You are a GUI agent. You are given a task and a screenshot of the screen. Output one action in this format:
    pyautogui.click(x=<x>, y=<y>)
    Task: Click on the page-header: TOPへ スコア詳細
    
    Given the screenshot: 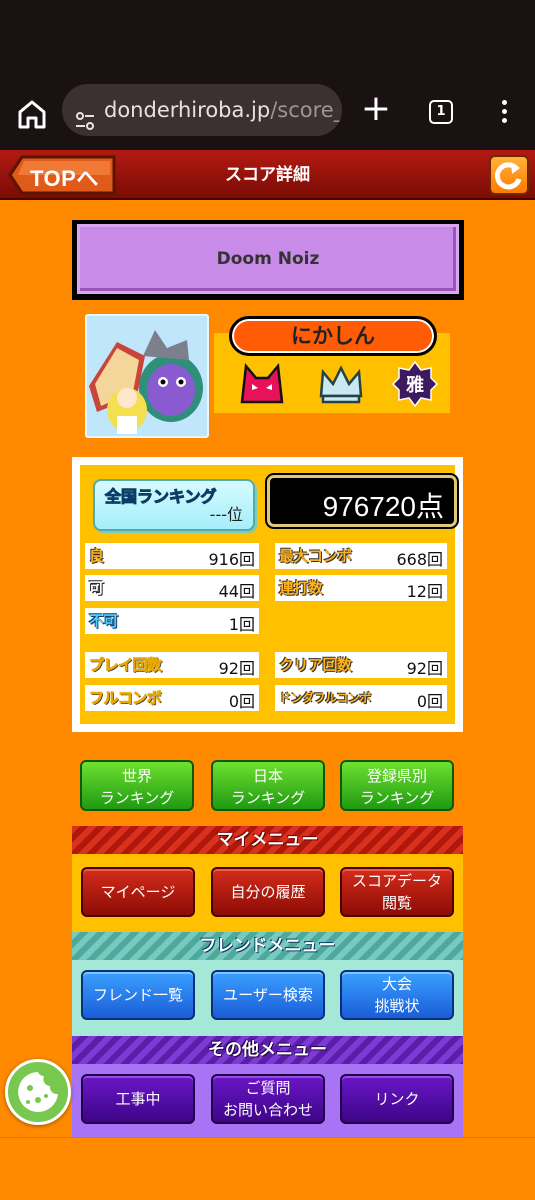 What is the action you would take?
    pyautogui.click(x=267, y=175)
    